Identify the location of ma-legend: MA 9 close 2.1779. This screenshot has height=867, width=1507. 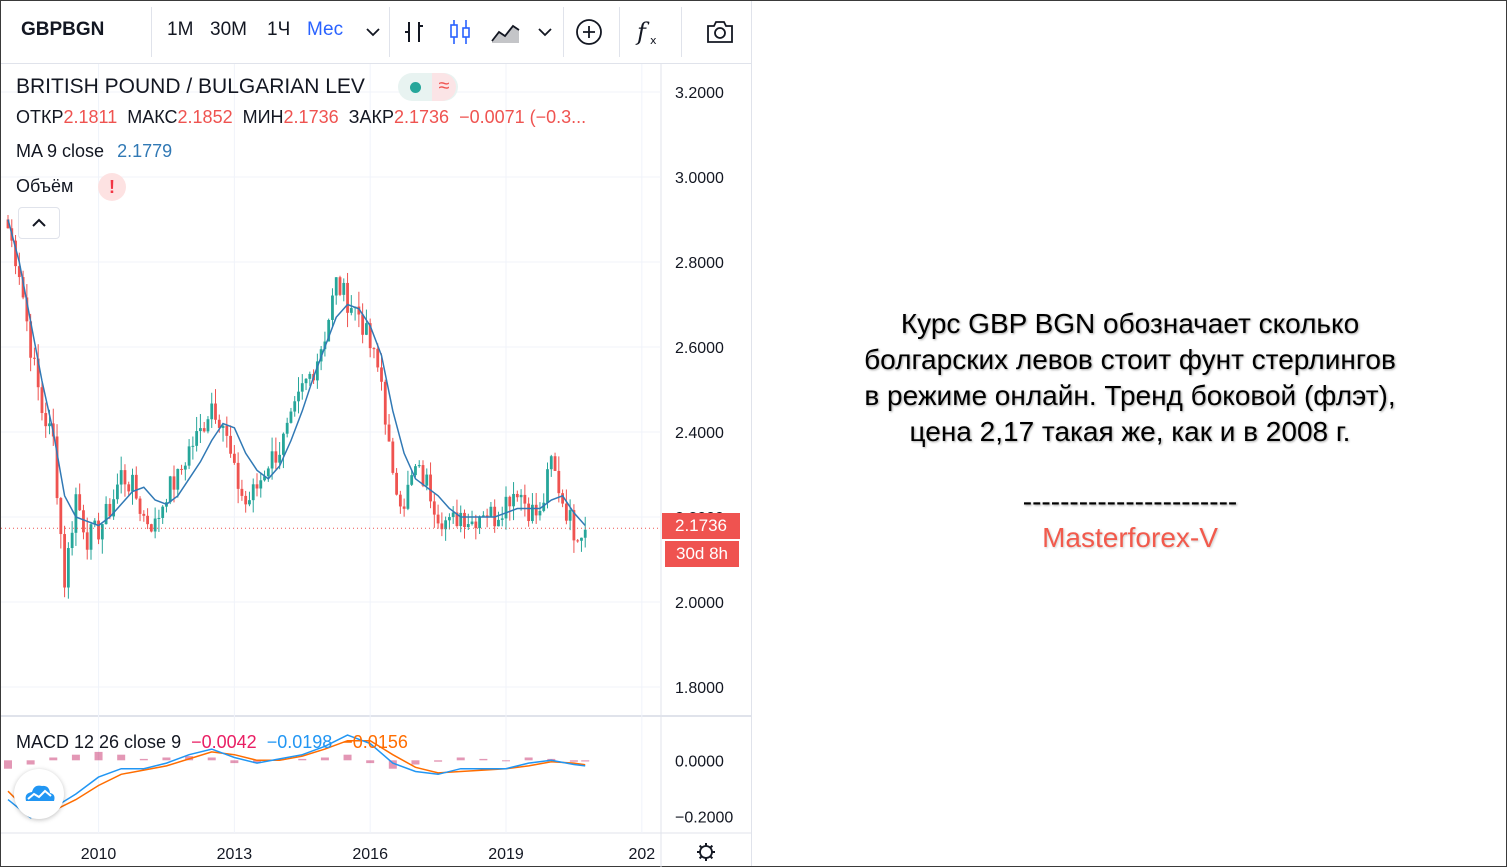
(94, 151).